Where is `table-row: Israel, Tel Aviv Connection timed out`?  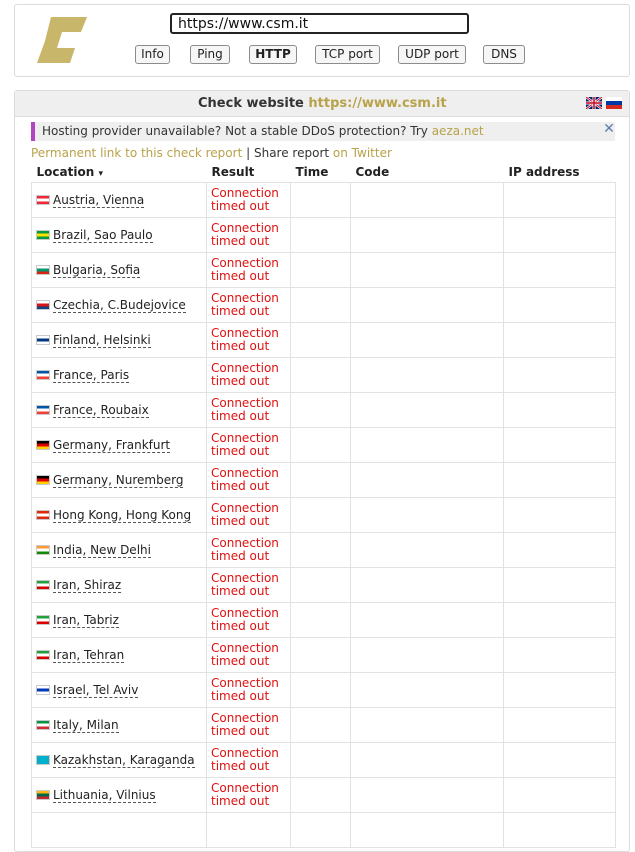 table-row: Israel, Tel Aviv Connection timed out is located at coordinates (323, 690).